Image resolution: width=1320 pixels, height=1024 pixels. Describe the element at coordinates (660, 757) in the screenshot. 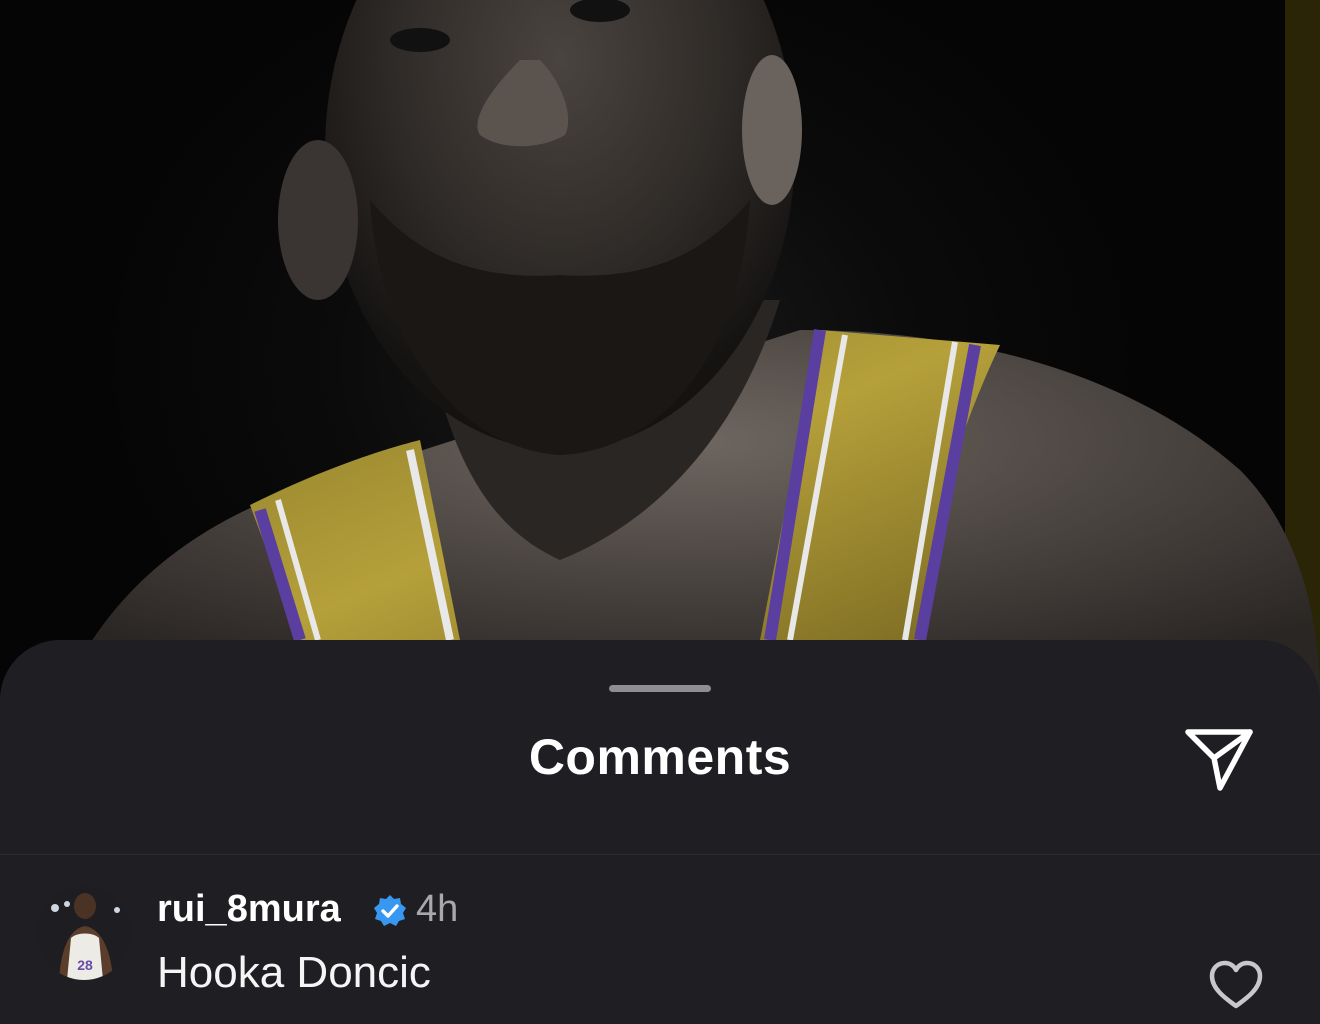

I see `sheet-title: Comments` at that location.